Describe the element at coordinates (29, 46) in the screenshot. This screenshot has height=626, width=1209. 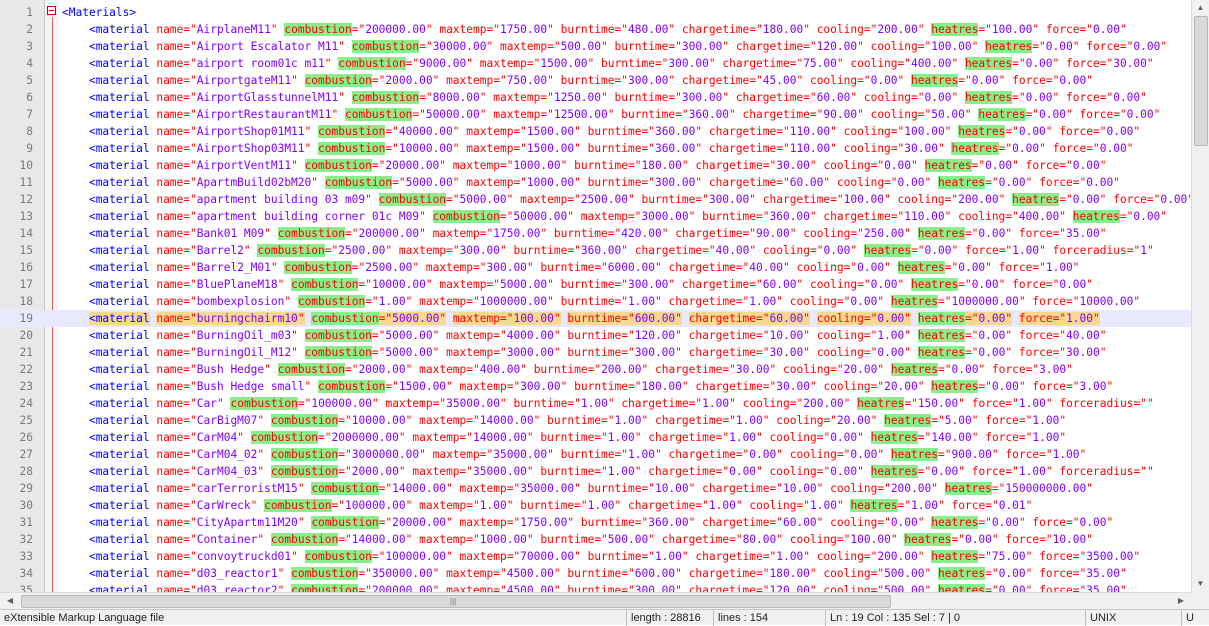
I see `line-number: 3` at that location.